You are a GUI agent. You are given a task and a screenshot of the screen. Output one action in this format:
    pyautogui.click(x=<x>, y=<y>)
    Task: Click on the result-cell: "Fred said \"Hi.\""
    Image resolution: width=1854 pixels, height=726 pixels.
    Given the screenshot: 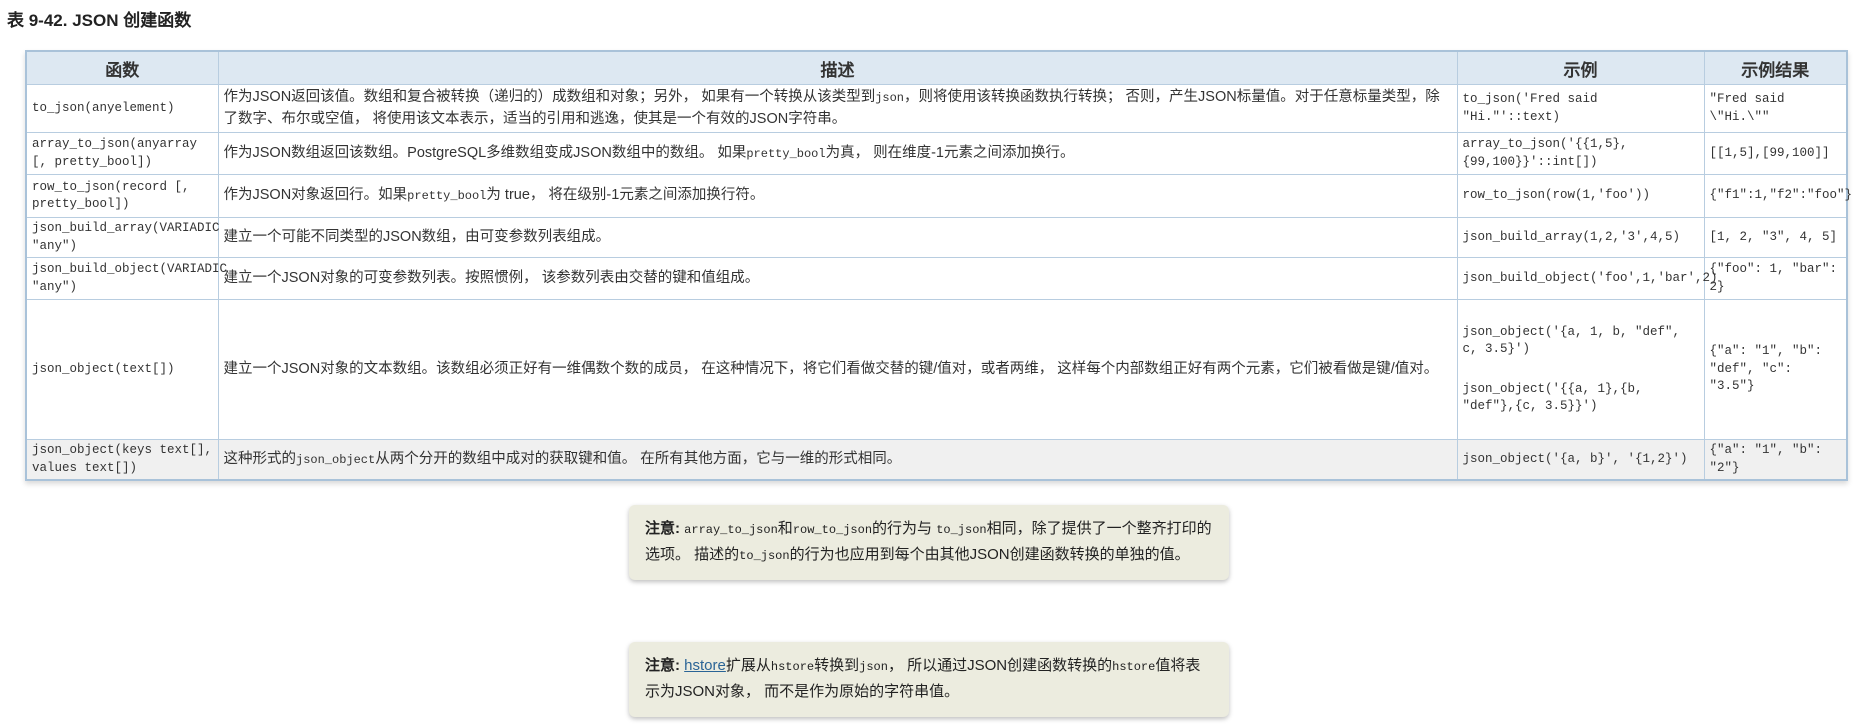 What is the action you would take?
    pyautogui.click(x=1775, y=108)
    